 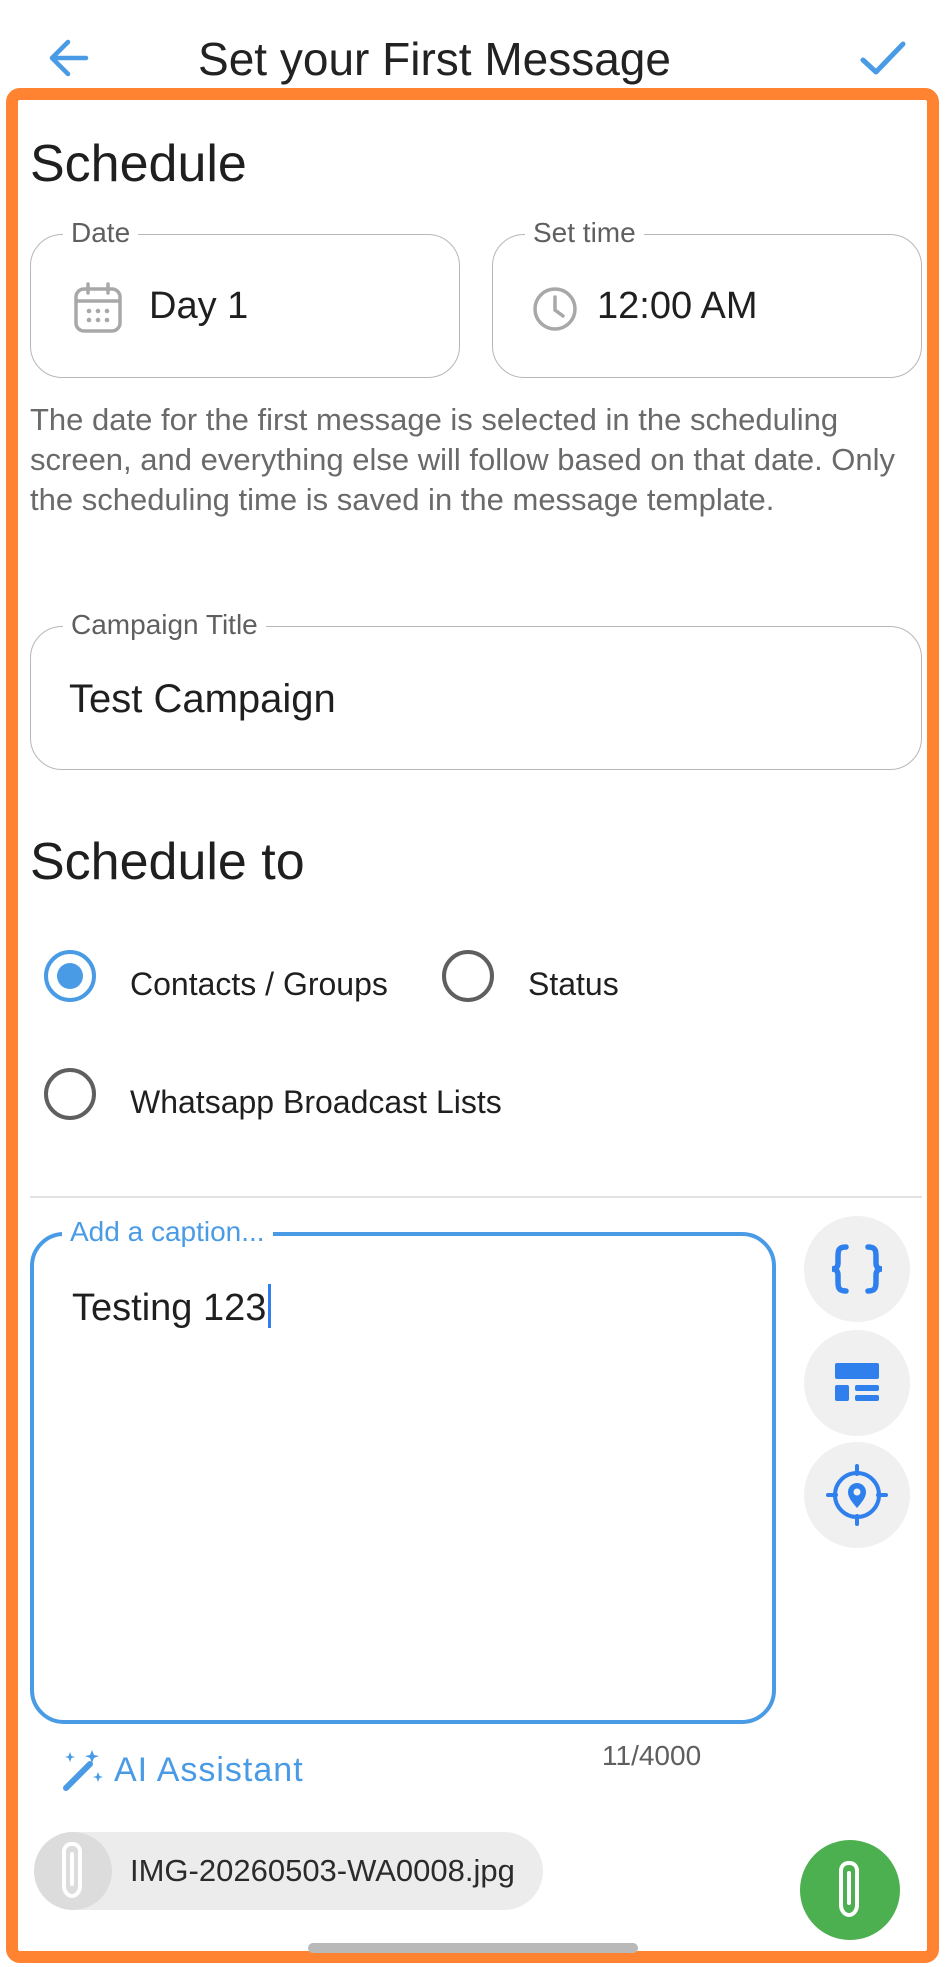 I want to click on ai-assistant-button: AI Assistant, so click(x=181, y=1770).